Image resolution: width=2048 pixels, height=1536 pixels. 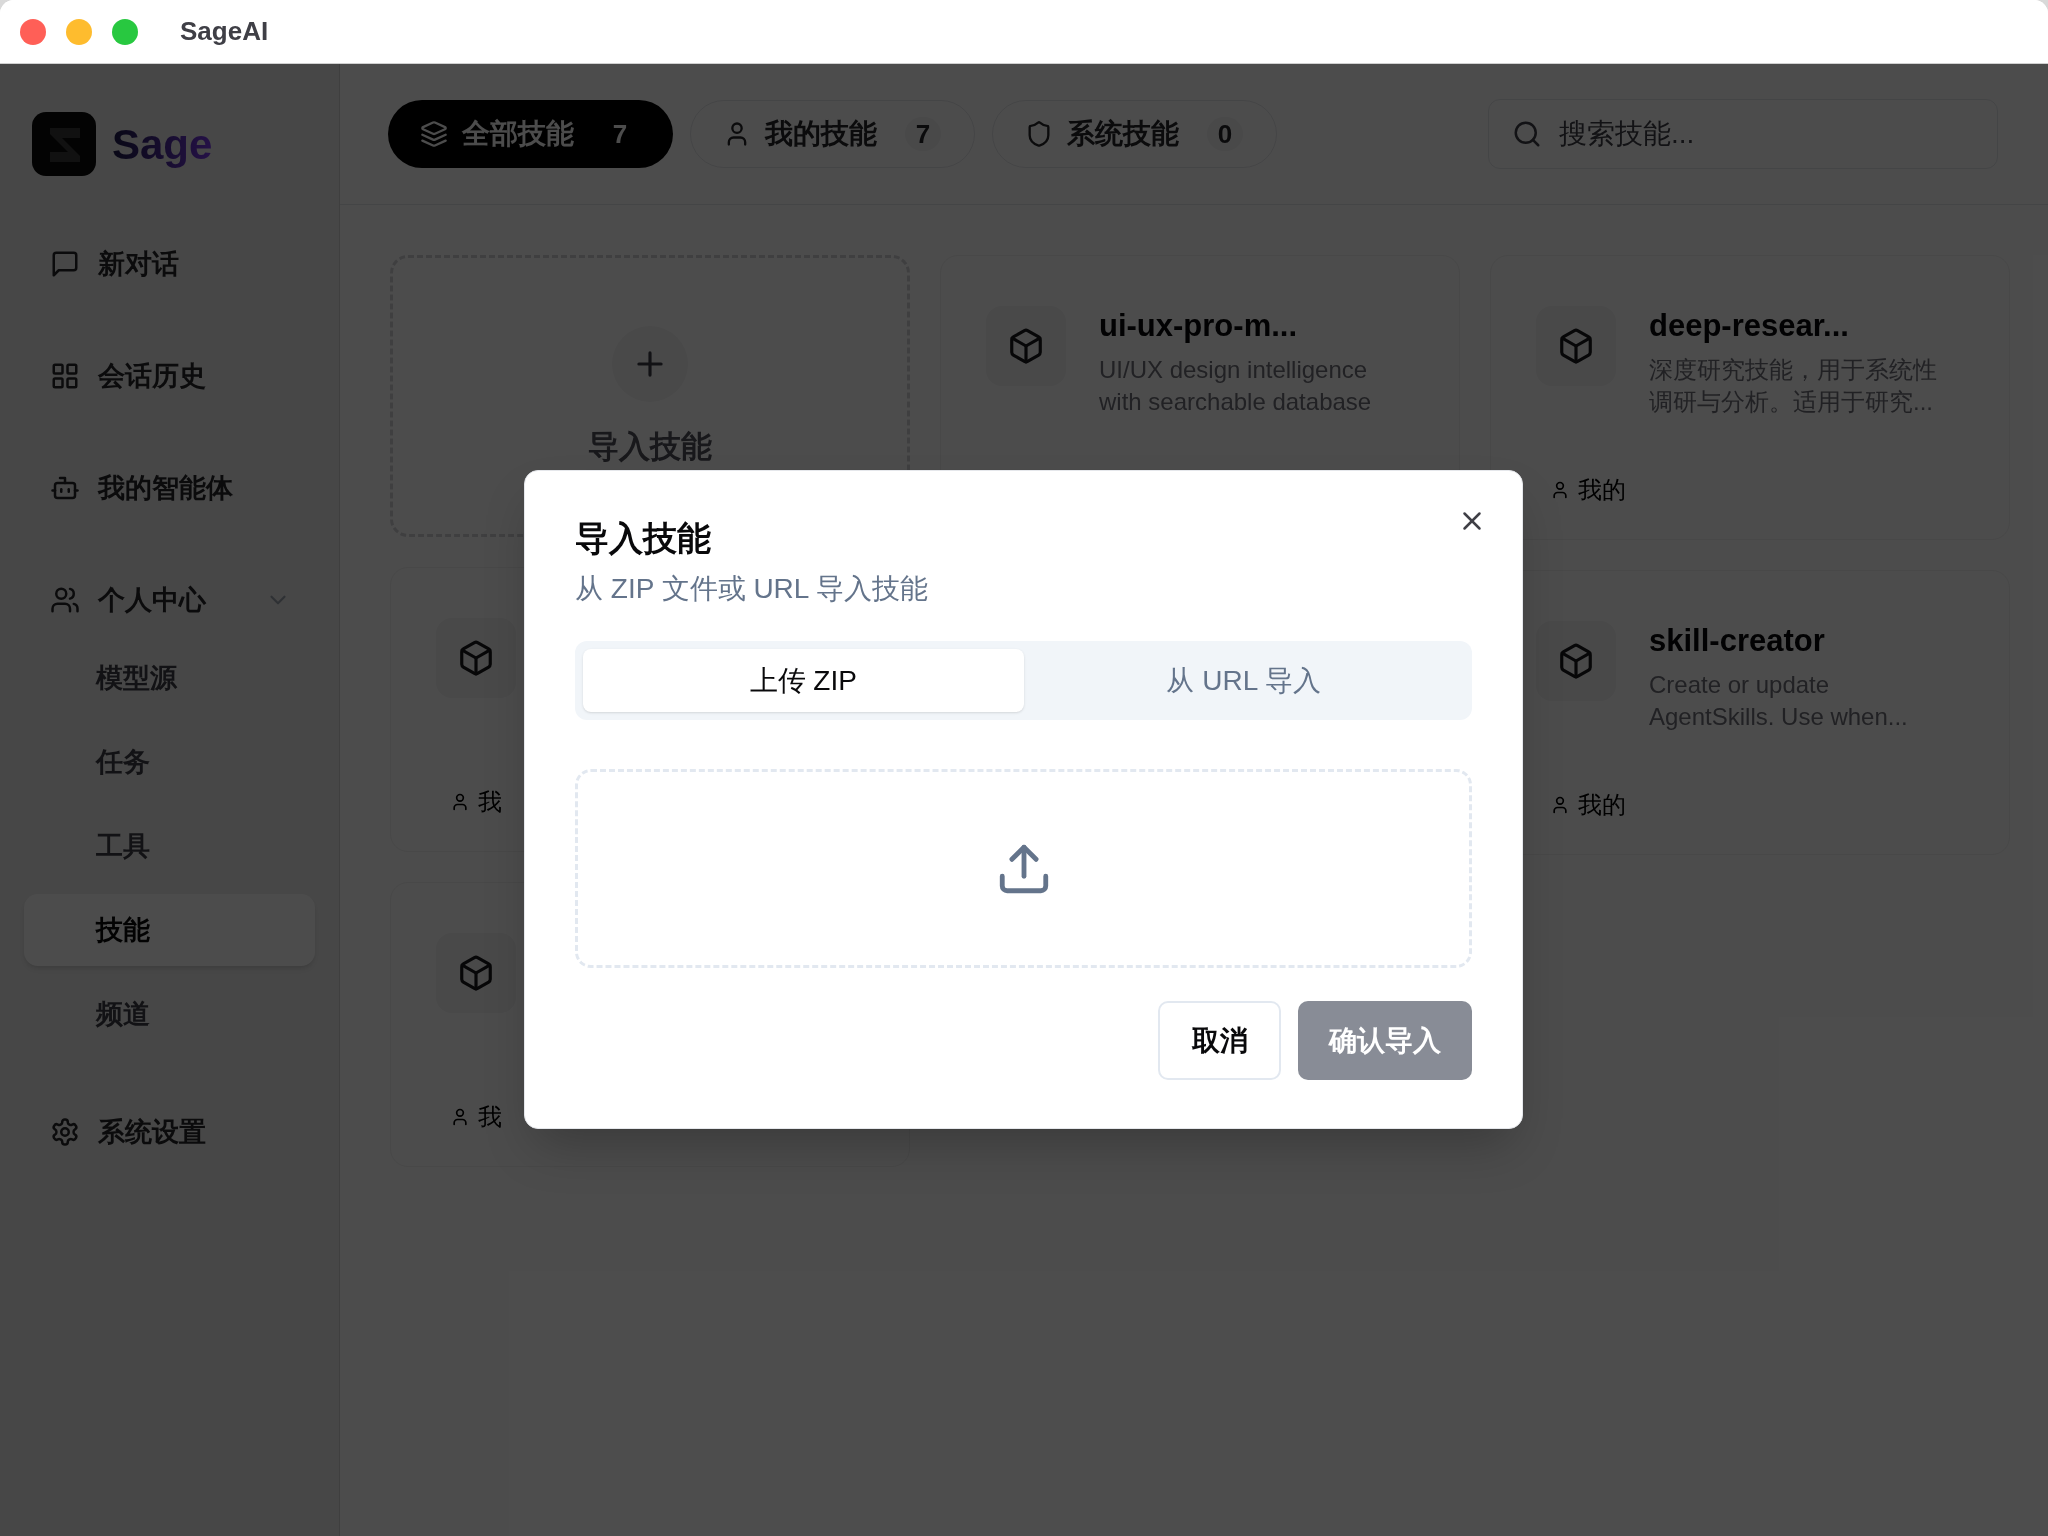 I want to click on tab-label: 系统技能, so click(x=1123, y=134).